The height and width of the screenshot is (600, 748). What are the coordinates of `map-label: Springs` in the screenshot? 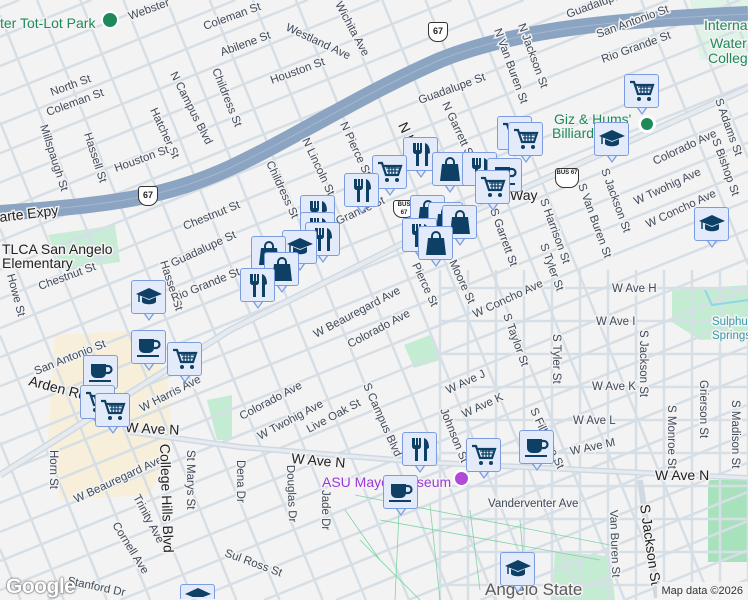 It's located at (730, 336).